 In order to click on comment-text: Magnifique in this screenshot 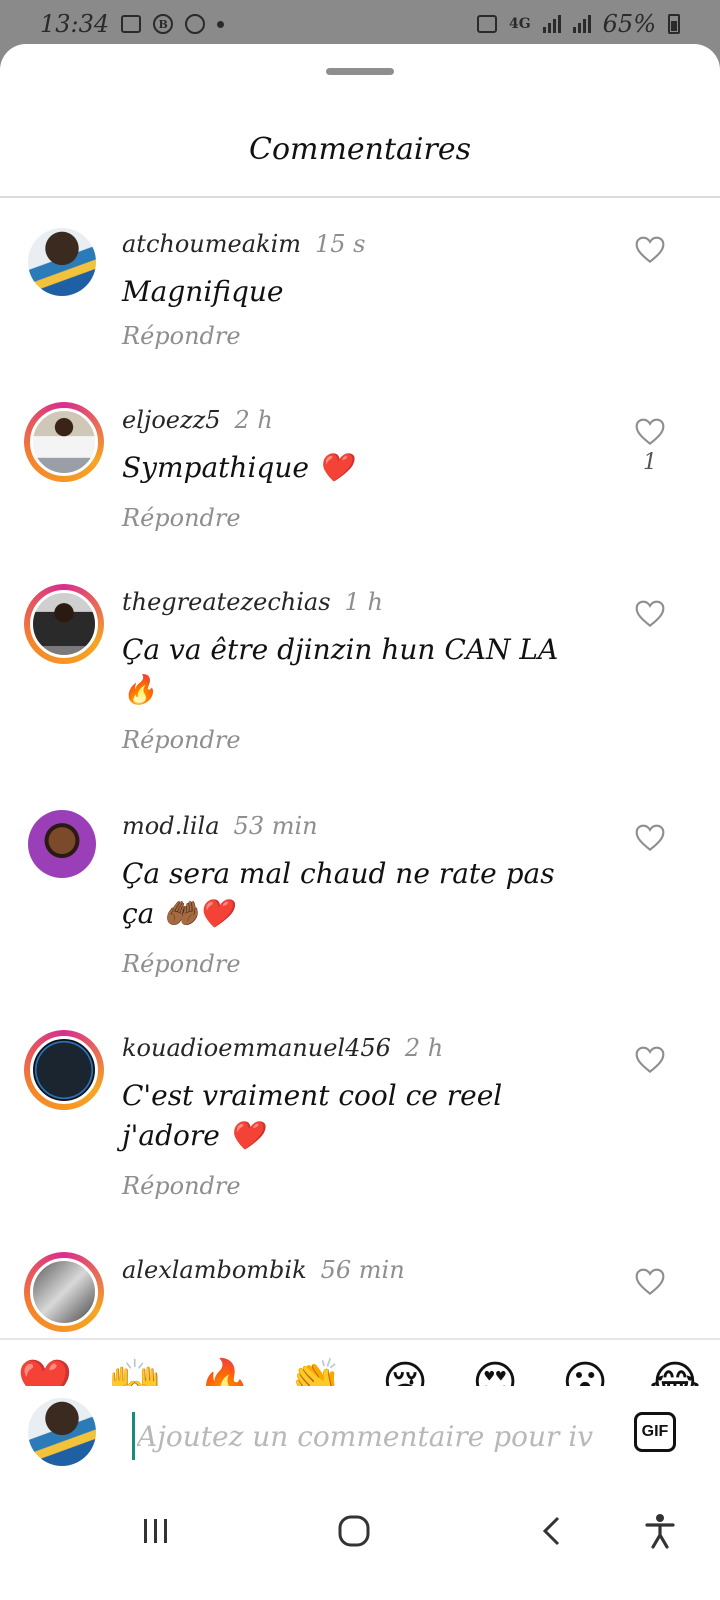, I will do `click(203, 291)`.